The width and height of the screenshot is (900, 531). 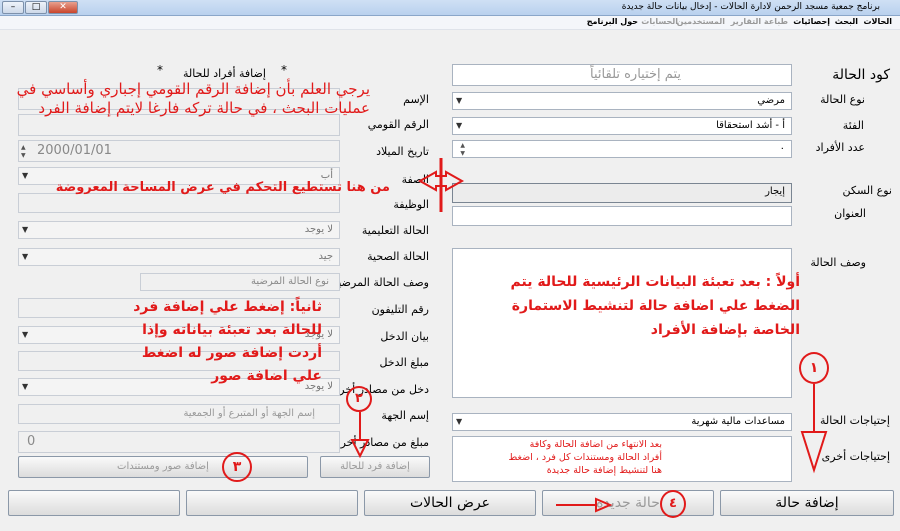 What do you see at coordinates (584, 505) in the screenshot?
I see `arrow-to-new-case-icon` at bounding box center [584, 505].